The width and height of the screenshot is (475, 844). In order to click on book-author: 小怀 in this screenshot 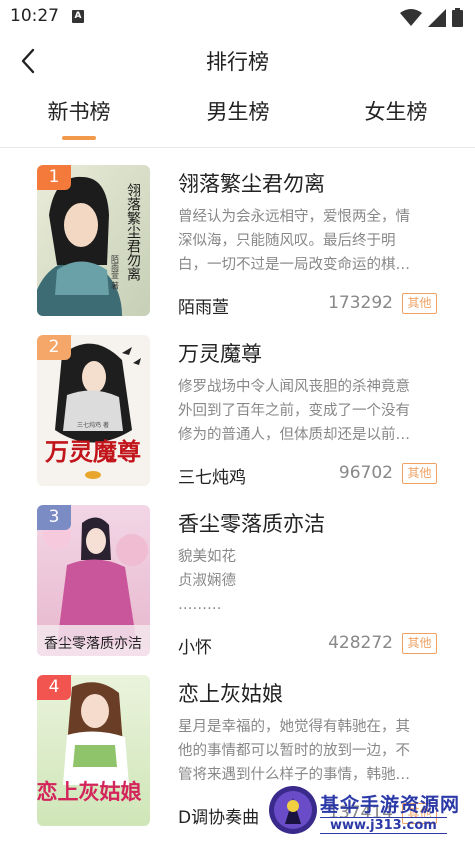, I will do `click(195, 648)`.